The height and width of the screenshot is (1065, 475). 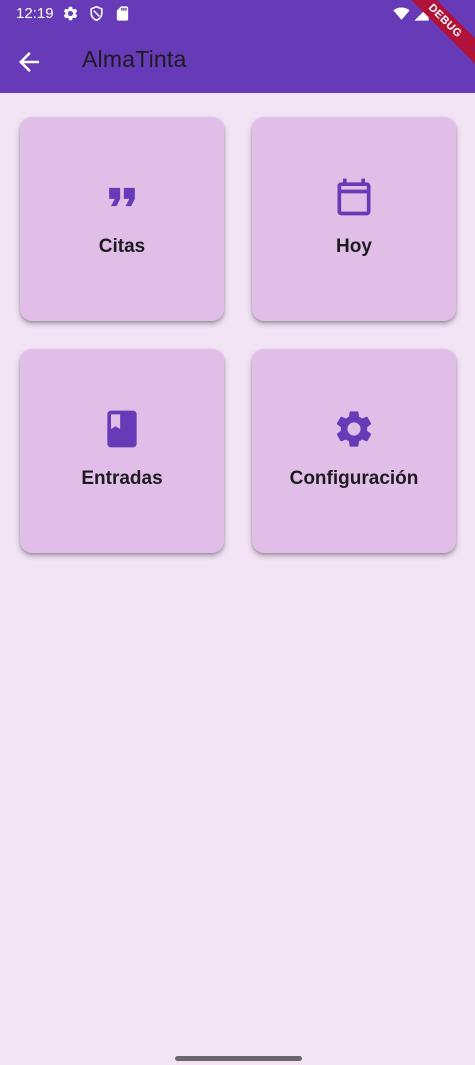 I want to click on app-title: AlmaTinta, so click(x=134, y=59).